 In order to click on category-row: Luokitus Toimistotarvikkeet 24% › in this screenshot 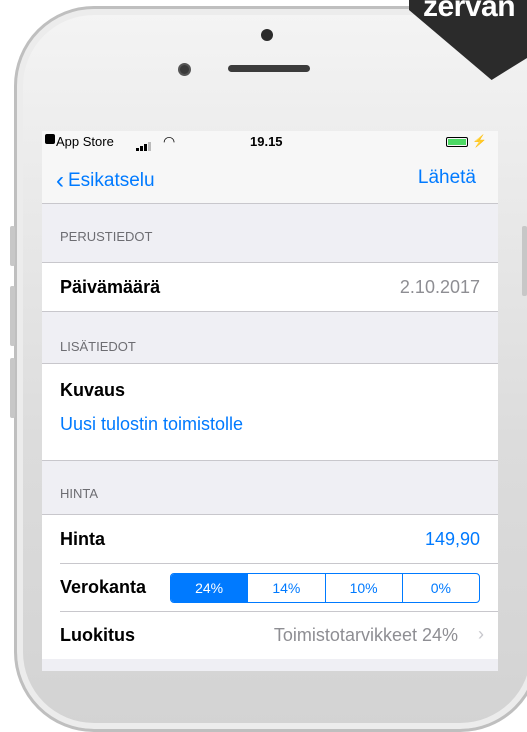, I will do `click(270, 635)`.